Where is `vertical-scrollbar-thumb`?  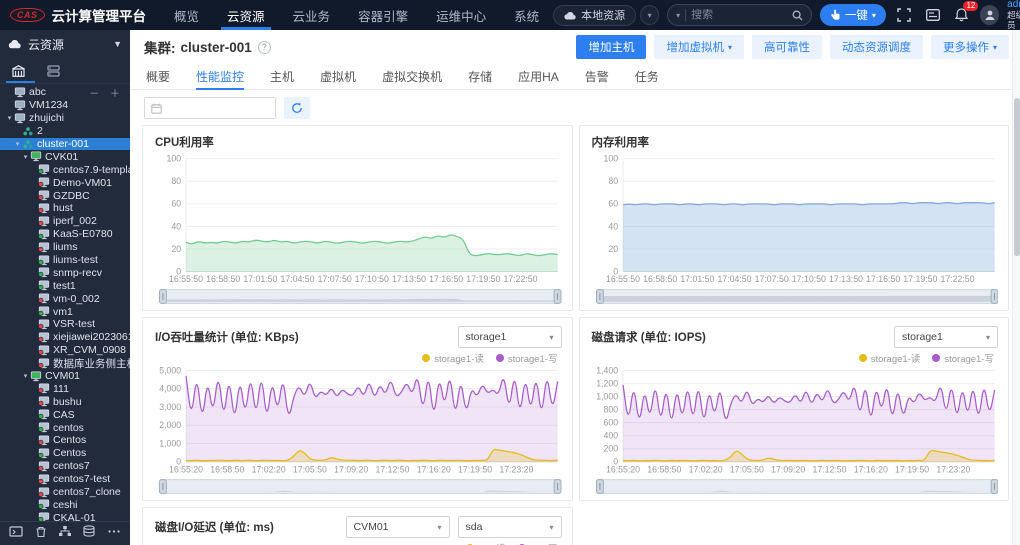
vertical-scrollbar-thumb is located at coordinates (1017, 177).